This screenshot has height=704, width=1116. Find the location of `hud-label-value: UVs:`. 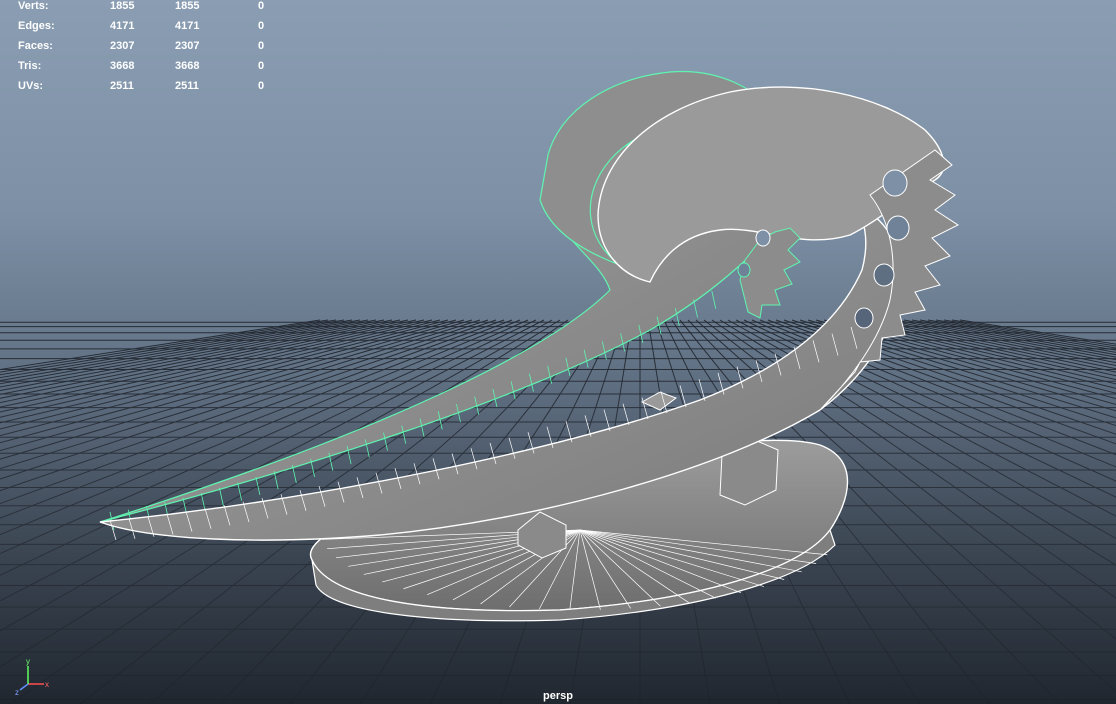

hud-label-value: UVs: is located at coordinates (31, 86).